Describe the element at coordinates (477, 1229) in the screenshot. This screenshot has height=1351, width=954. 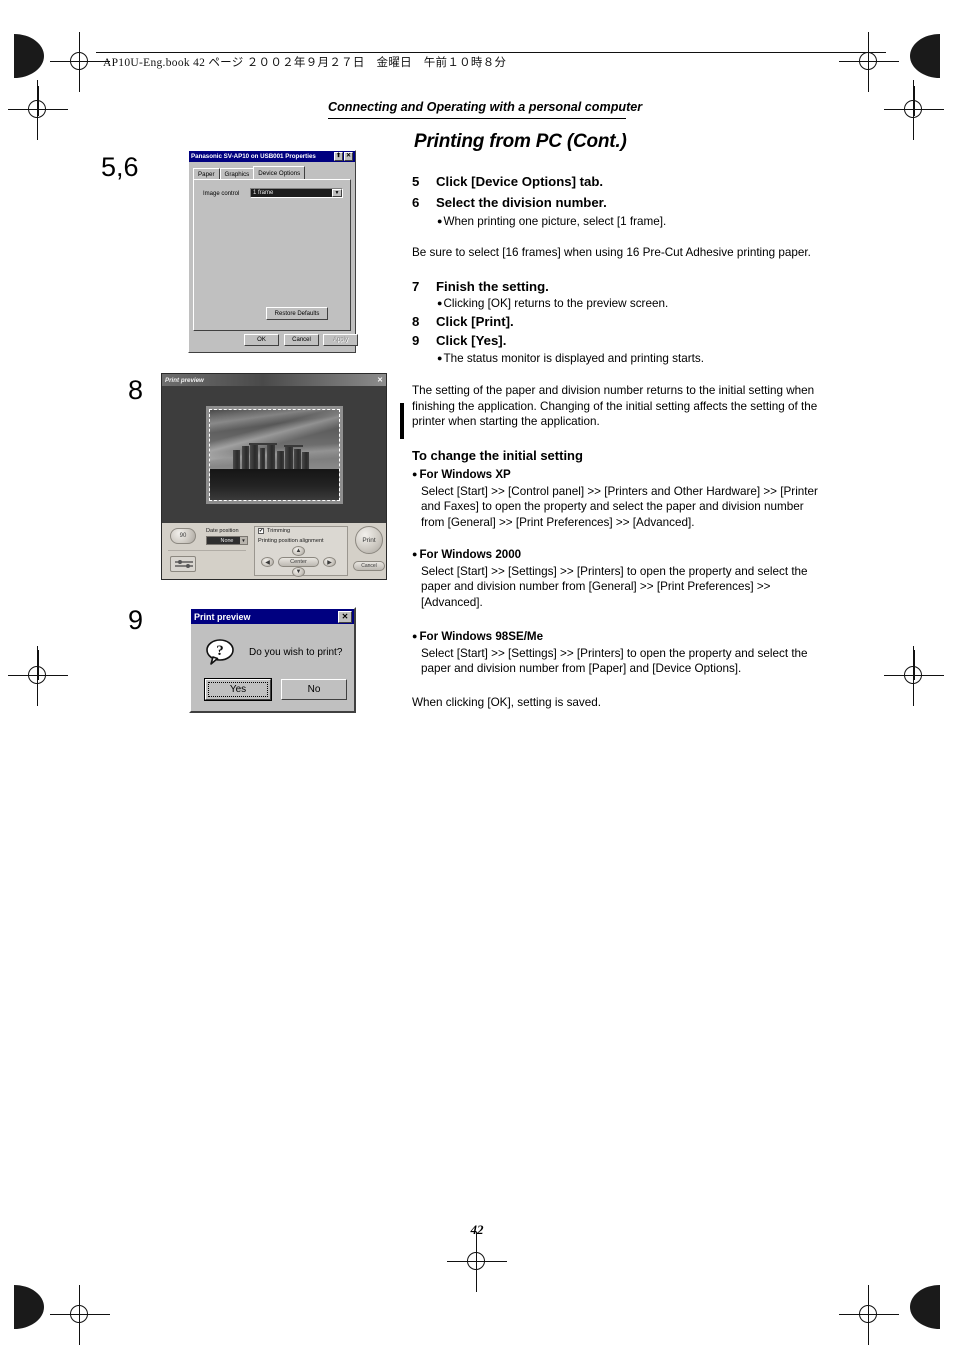
I see `page-number: 42` at that location.